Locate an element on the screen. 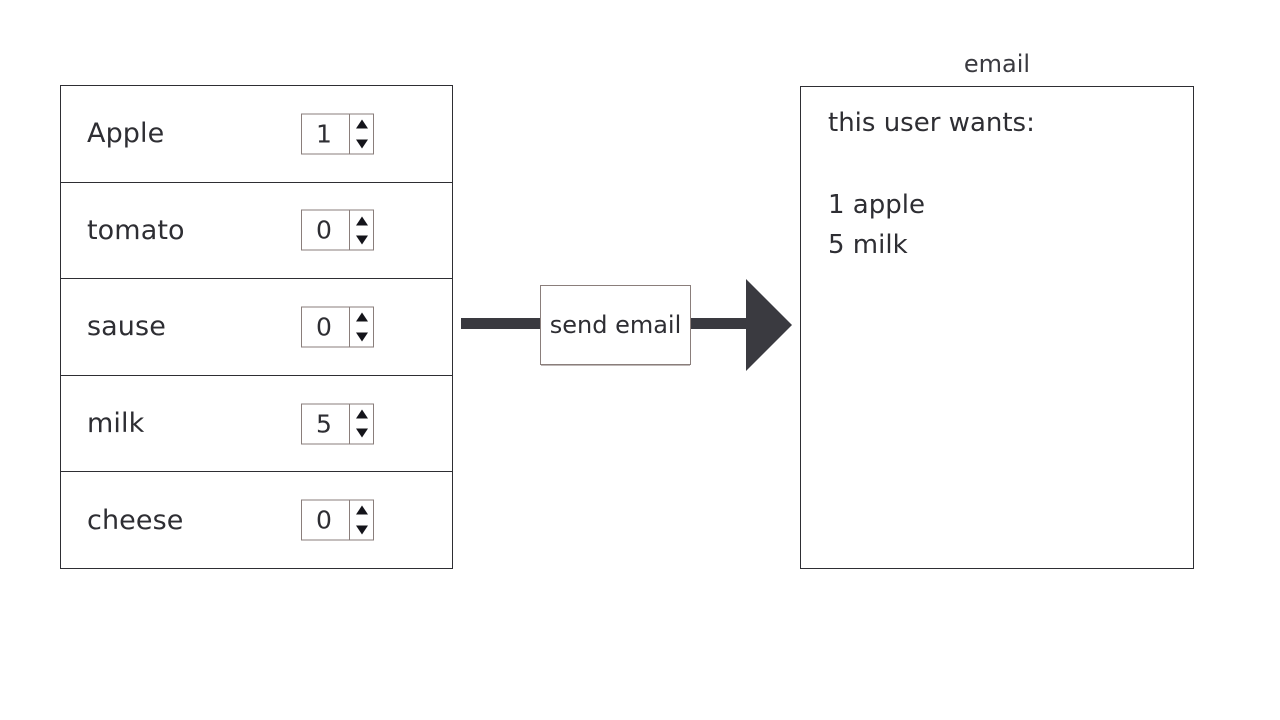  list-item: Apple 1 is located at coordinates (256, 134).